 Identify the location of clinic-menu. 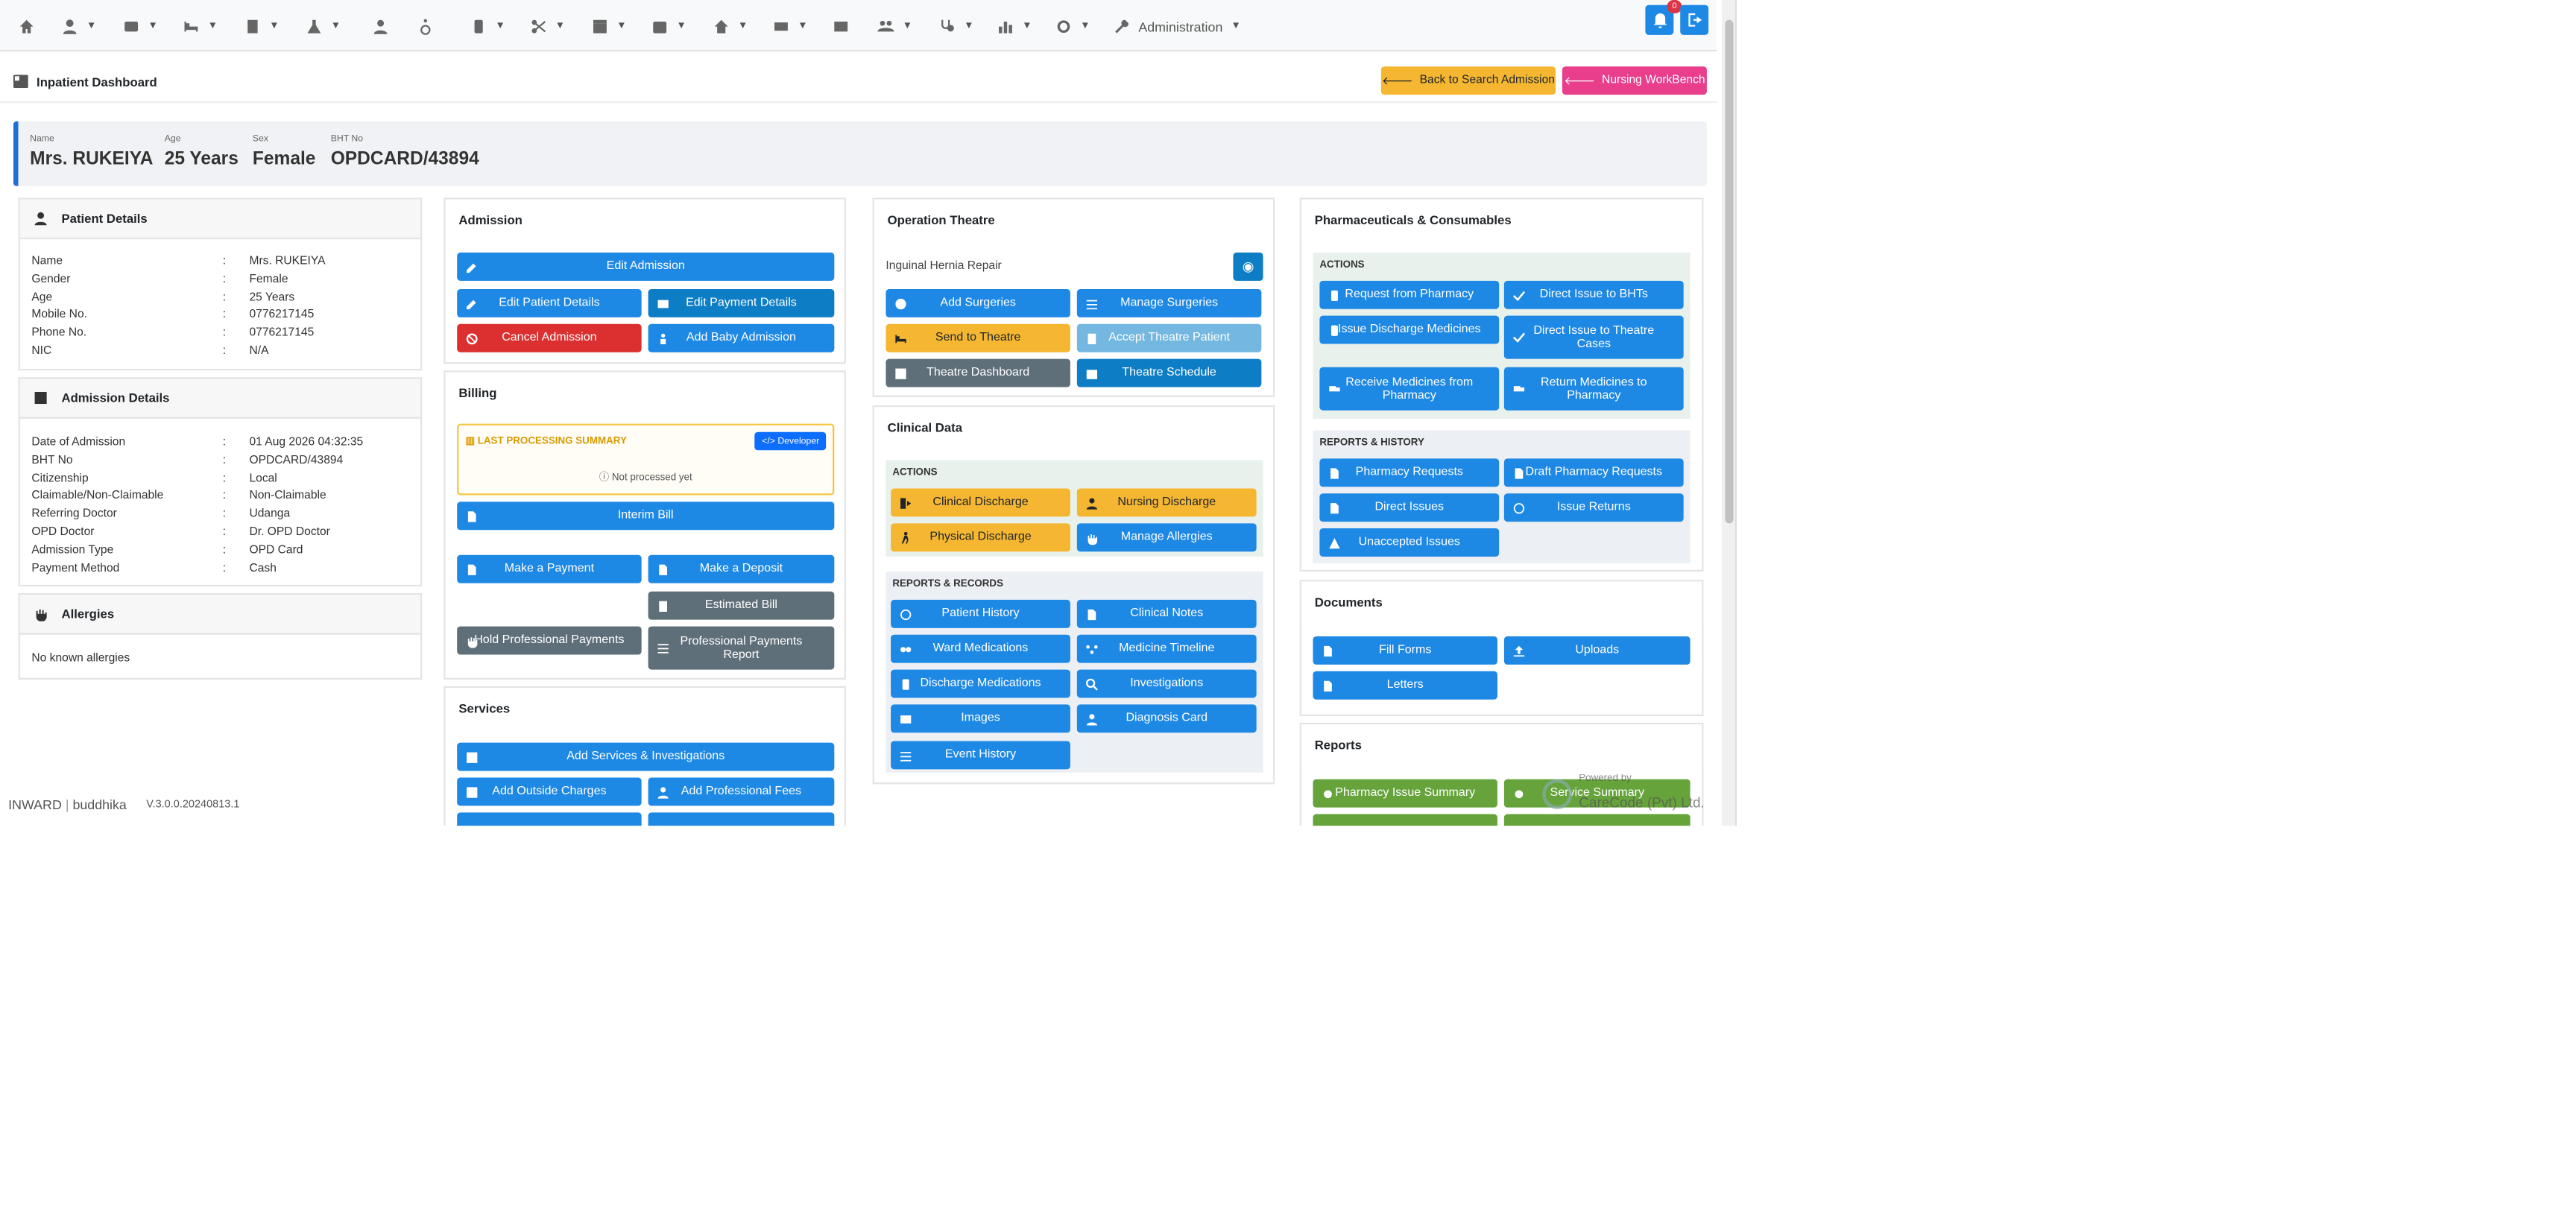
(427, 26).